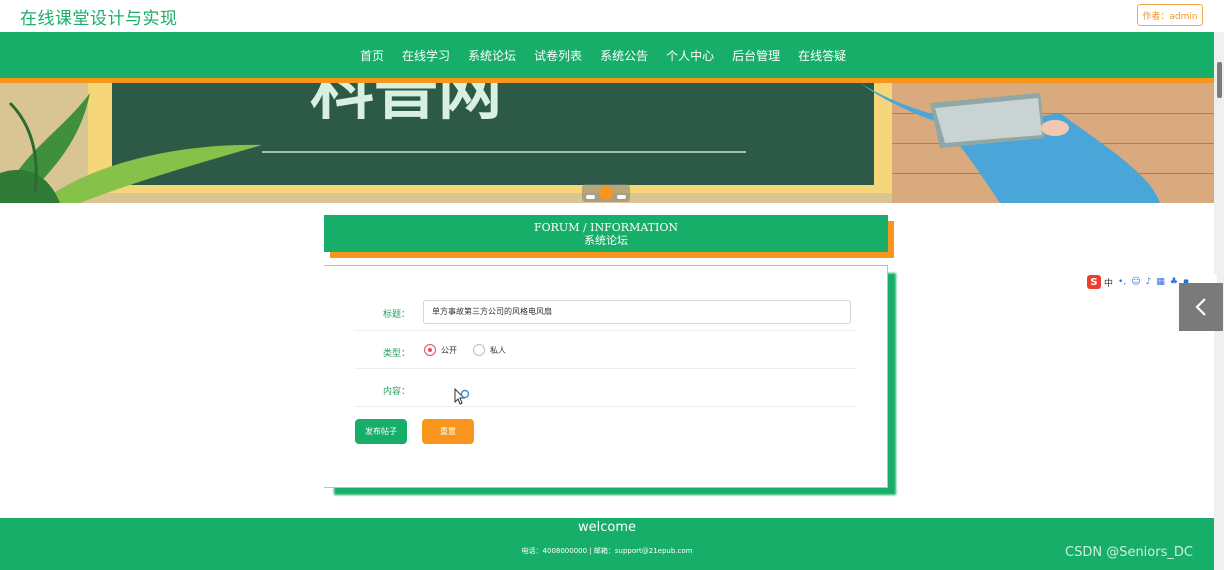  I want to click on teacher-illustration, so click(1010, 143).